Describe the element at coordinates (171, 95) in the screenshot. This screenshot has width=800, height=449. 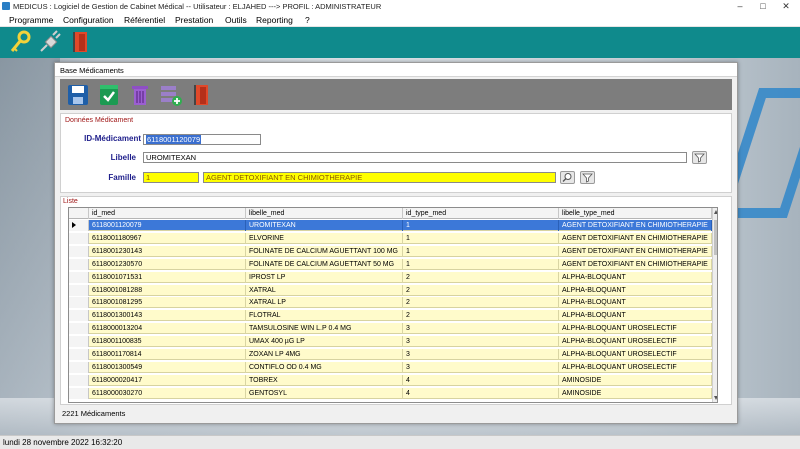
I see `add-list-icon` at that location.